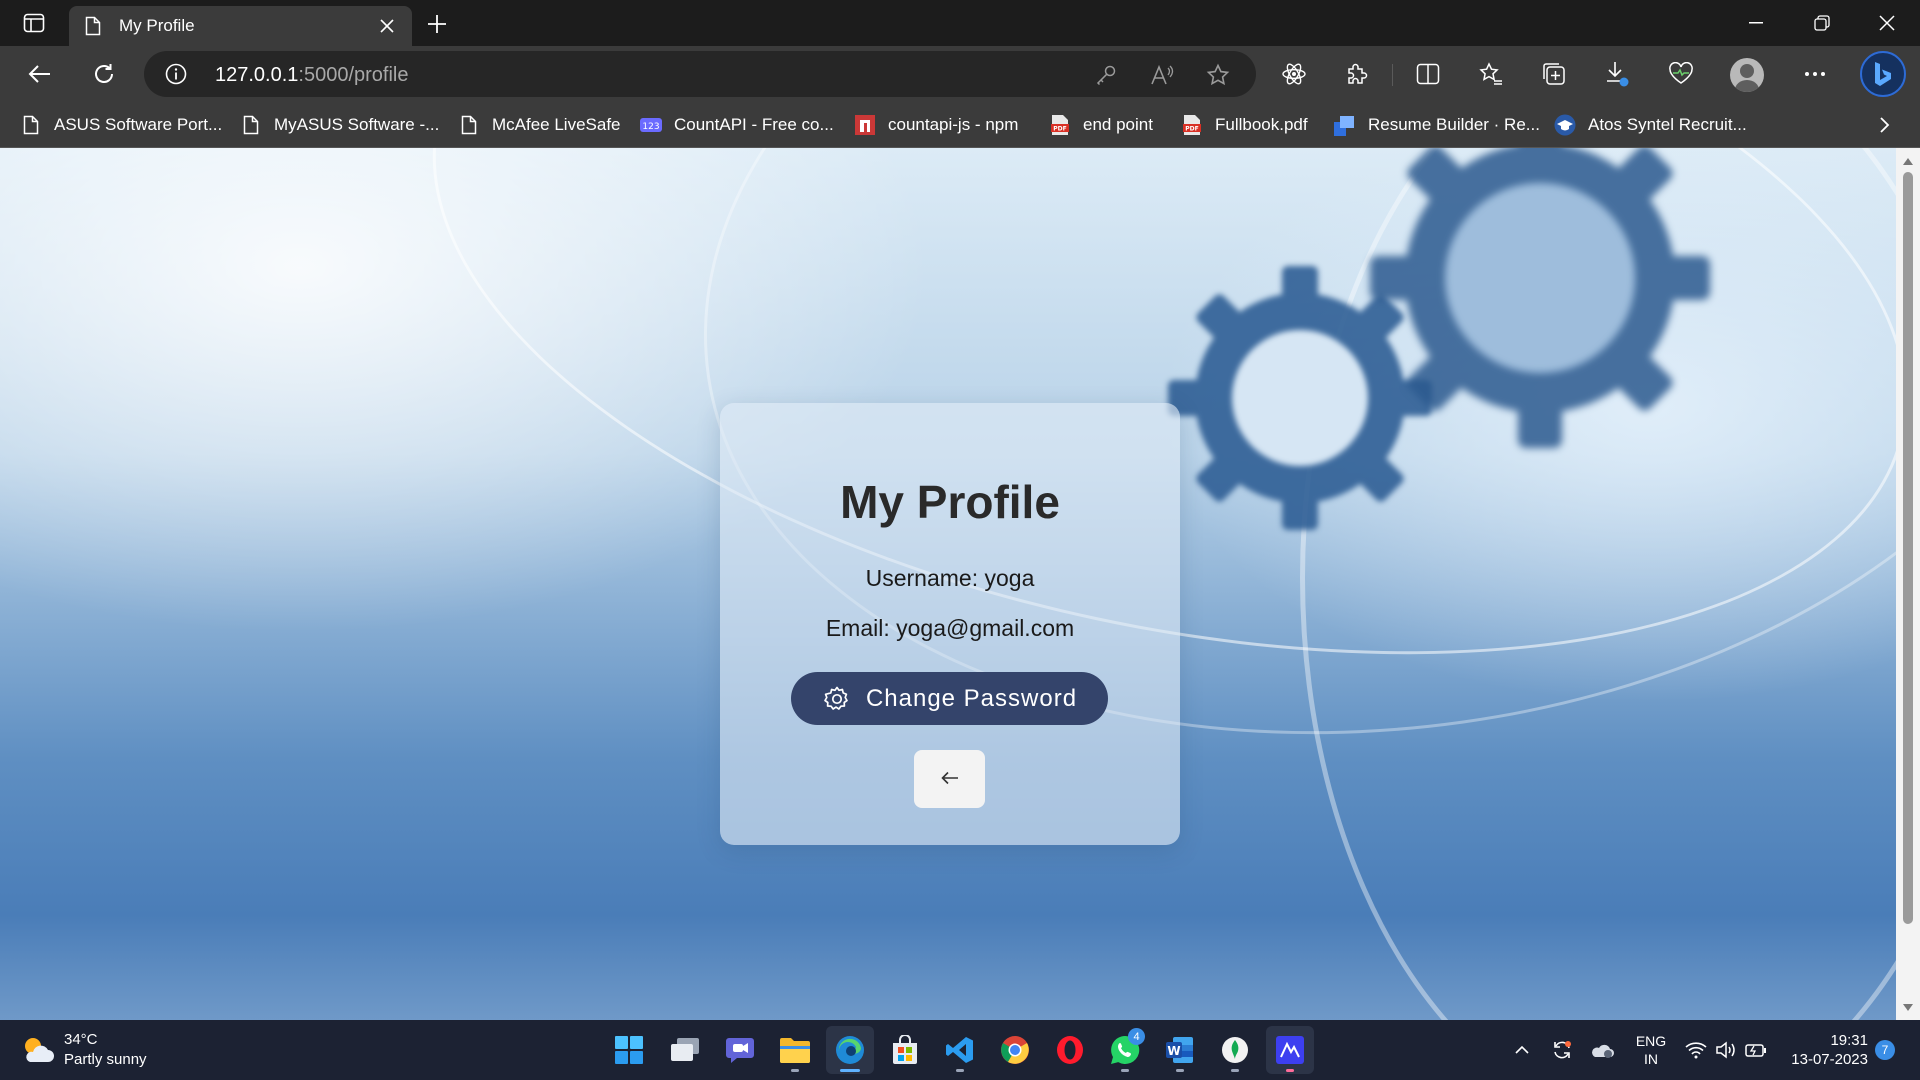 This screenshot has height=1080, width=1920. I want to click on chevron-right-icon, so click(1885, 125).